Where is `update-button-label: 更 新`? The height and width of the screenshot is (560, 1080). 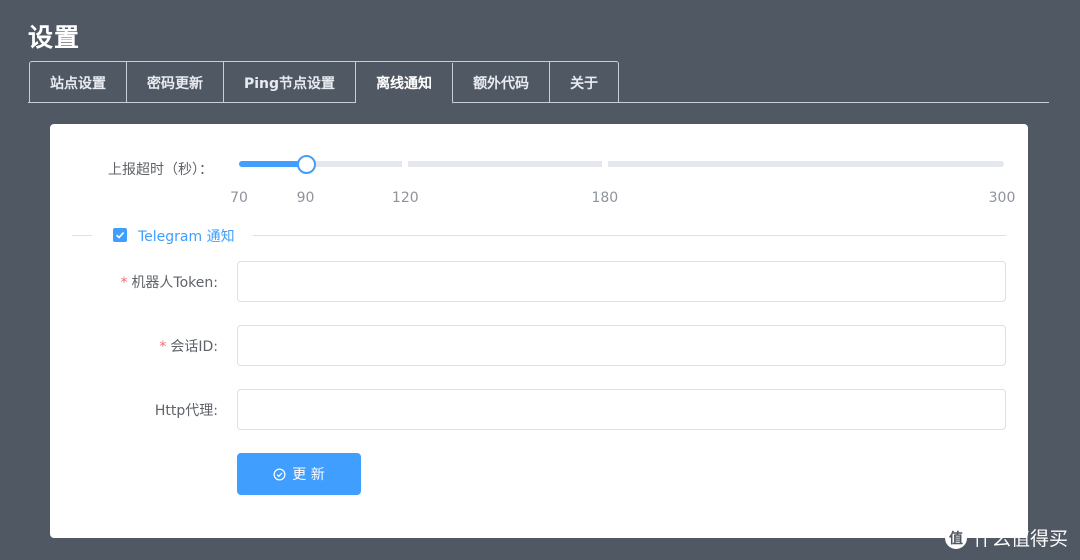 update-button-label: 更 新 is located at coordinates (308, 475).